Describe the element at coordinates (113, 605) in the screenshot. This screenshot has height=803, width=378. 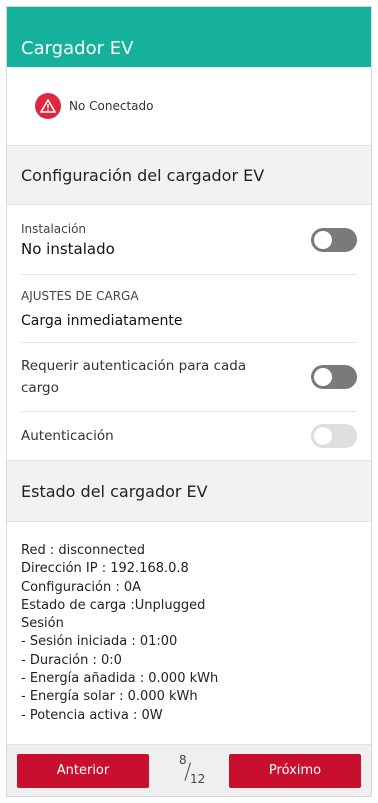
I see `state-line: Estado de carga :Unplugged` at that location.